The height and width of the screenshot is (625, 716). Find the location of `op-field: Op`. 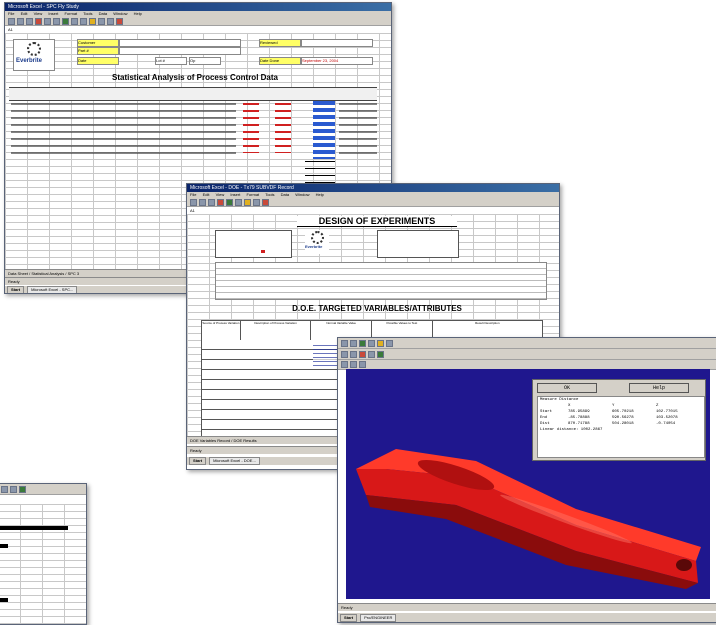

op-field: Op is located at coordinates (205, 61).